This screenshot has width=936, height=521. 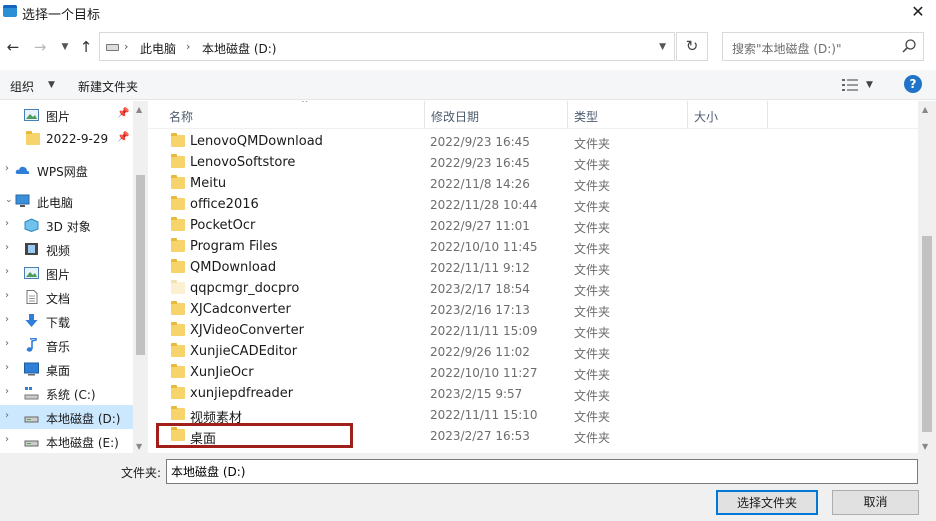 What do you see at coordinates (66, 201) in the screenshot?
I see `nav-item-this-pc: ⌄ 此电脑` at bounding box center [66, 201].